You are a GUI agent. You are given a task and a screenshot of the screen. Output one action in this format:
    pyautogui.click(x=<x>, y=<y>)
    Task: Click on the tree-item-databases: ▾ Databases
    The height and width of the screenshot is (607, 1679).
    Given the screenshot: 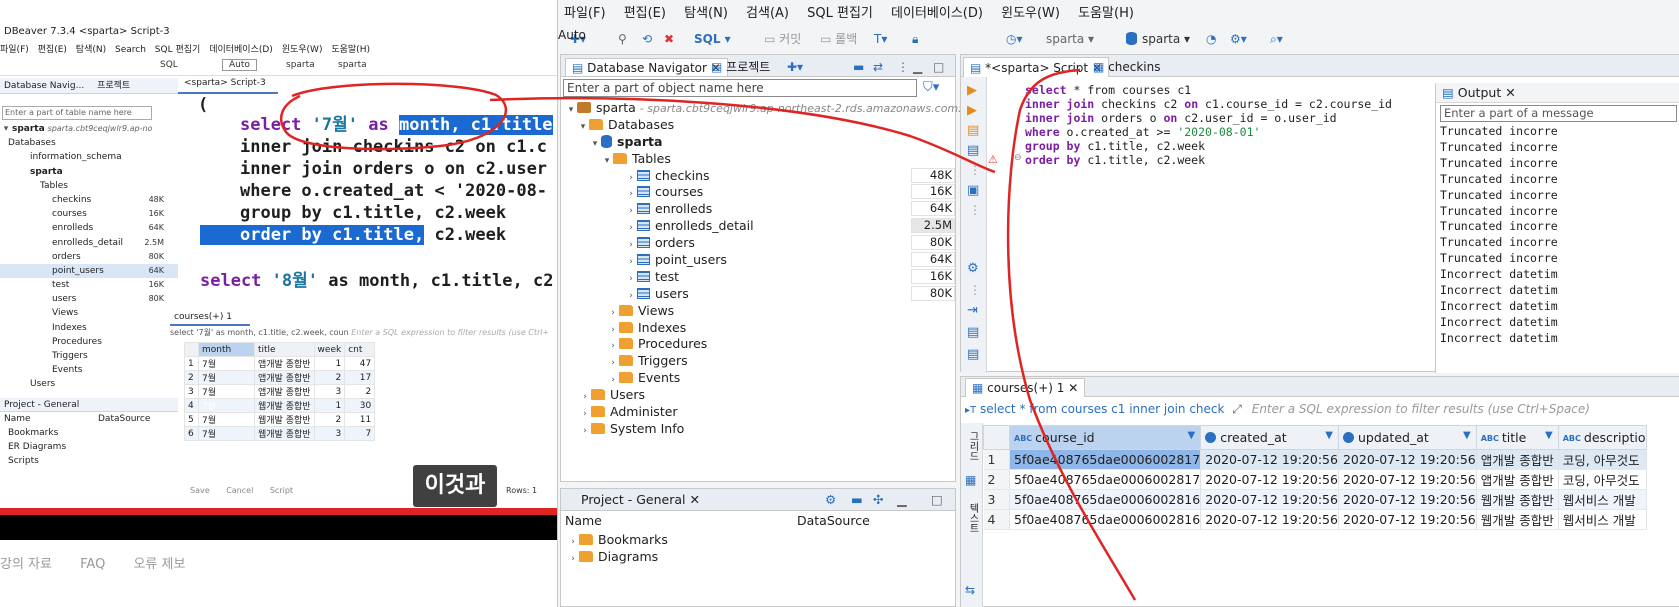 What is the action you would take?
    pyautogui.click(x=759, y=124)
    